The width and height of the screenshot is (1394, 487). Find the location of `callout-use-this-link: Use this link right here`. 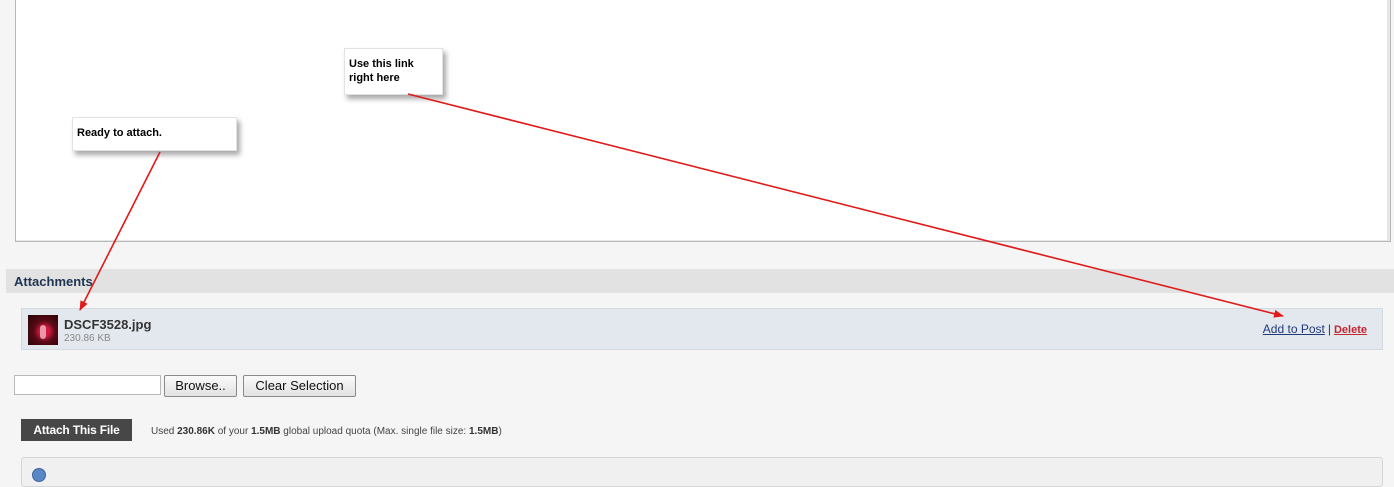

callout-use-this-link: Use this link right here is located at coordinates (393, 71).